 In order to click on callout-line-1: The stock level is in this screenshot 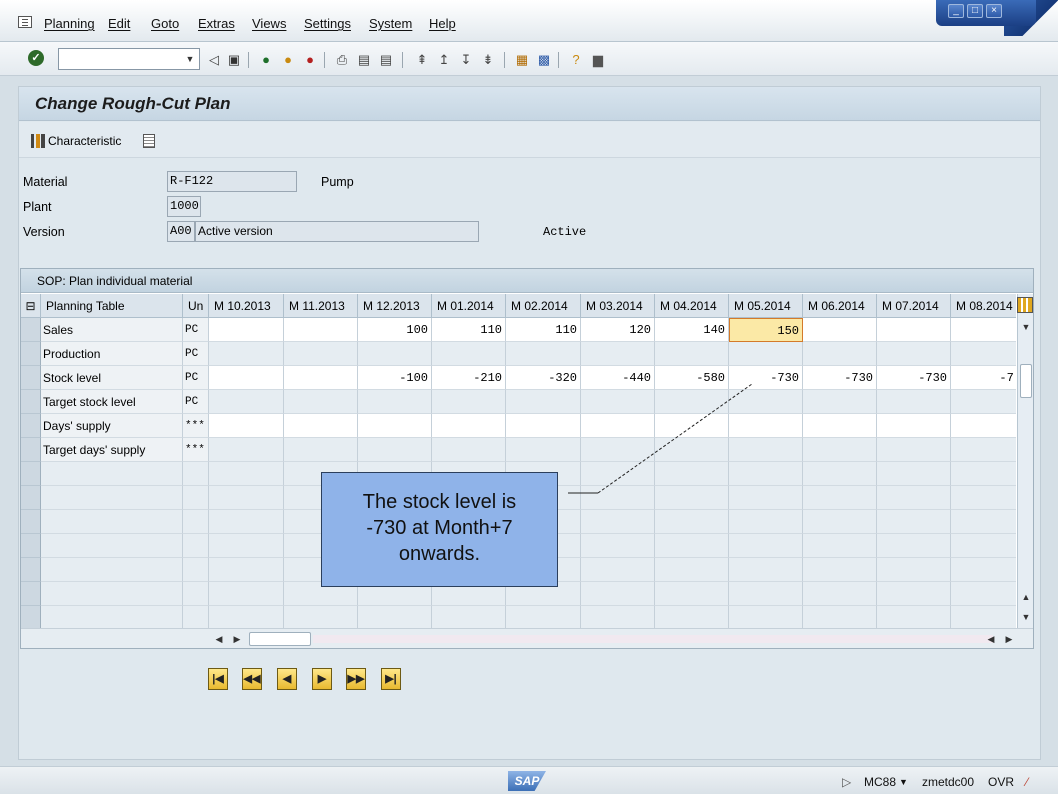, I will do `click(439, 502)`.